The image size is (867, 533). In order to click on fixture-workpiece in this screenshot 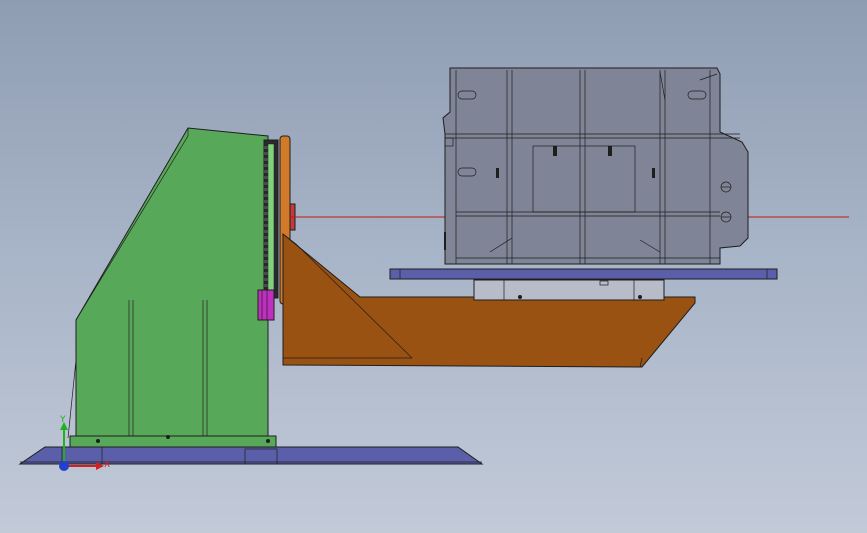, I will do `click(595, 166)`.